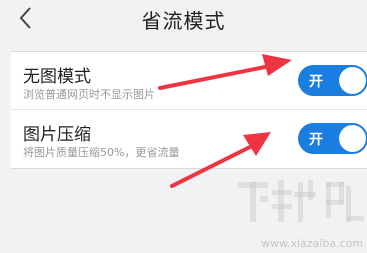  Describe the element at coordinates (183, 21) in the screenshot. I see `page-title: 省流模式` at that location.